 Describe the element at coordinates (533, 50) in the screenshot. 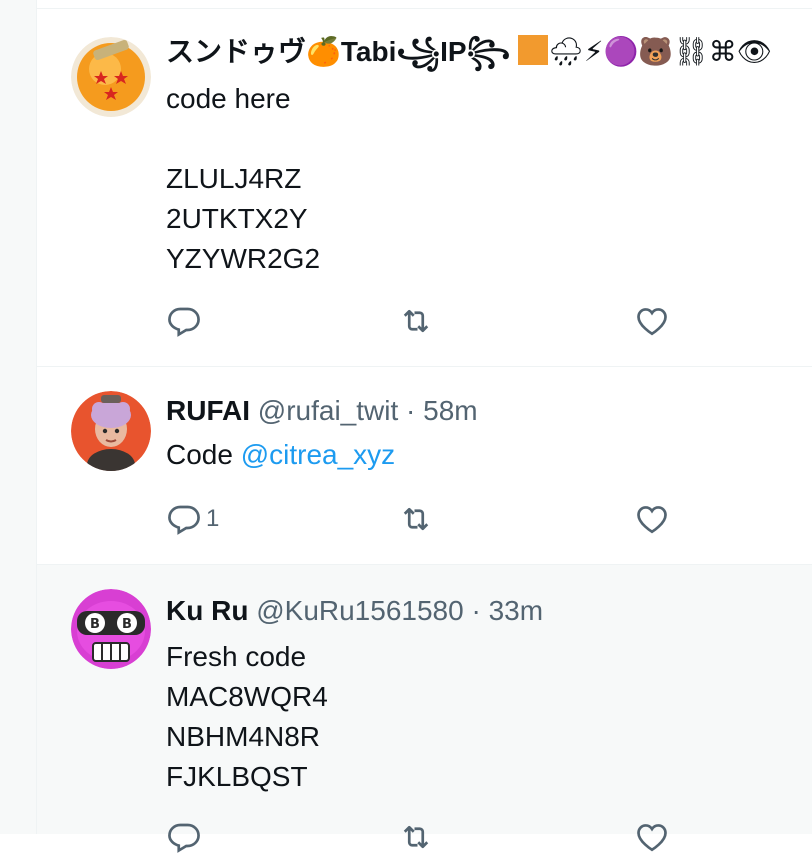

I see `orange-square-icon` at that location.